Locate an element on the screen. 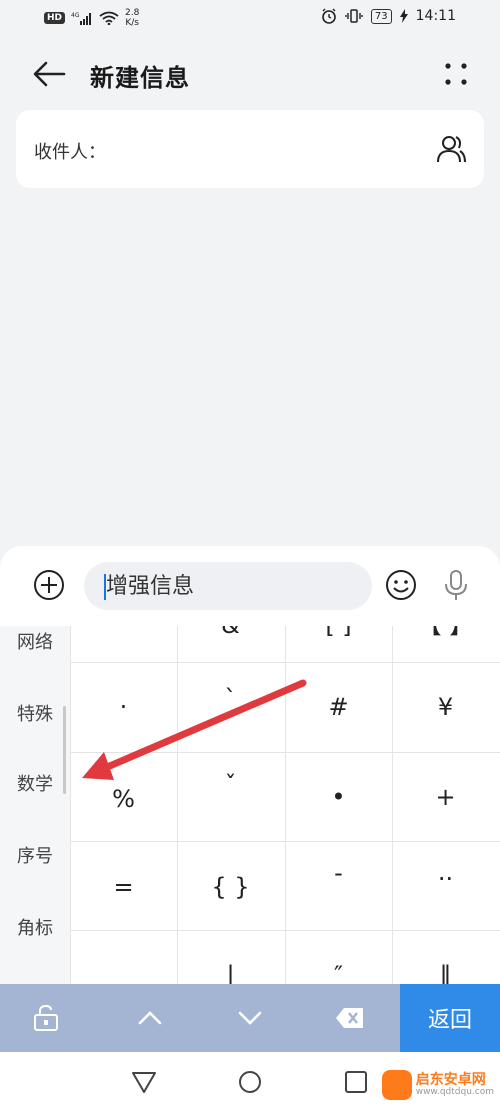 The width and height of the screenshot is (500, 1111). hd-badge: HD is located at coordinates (55, 18).